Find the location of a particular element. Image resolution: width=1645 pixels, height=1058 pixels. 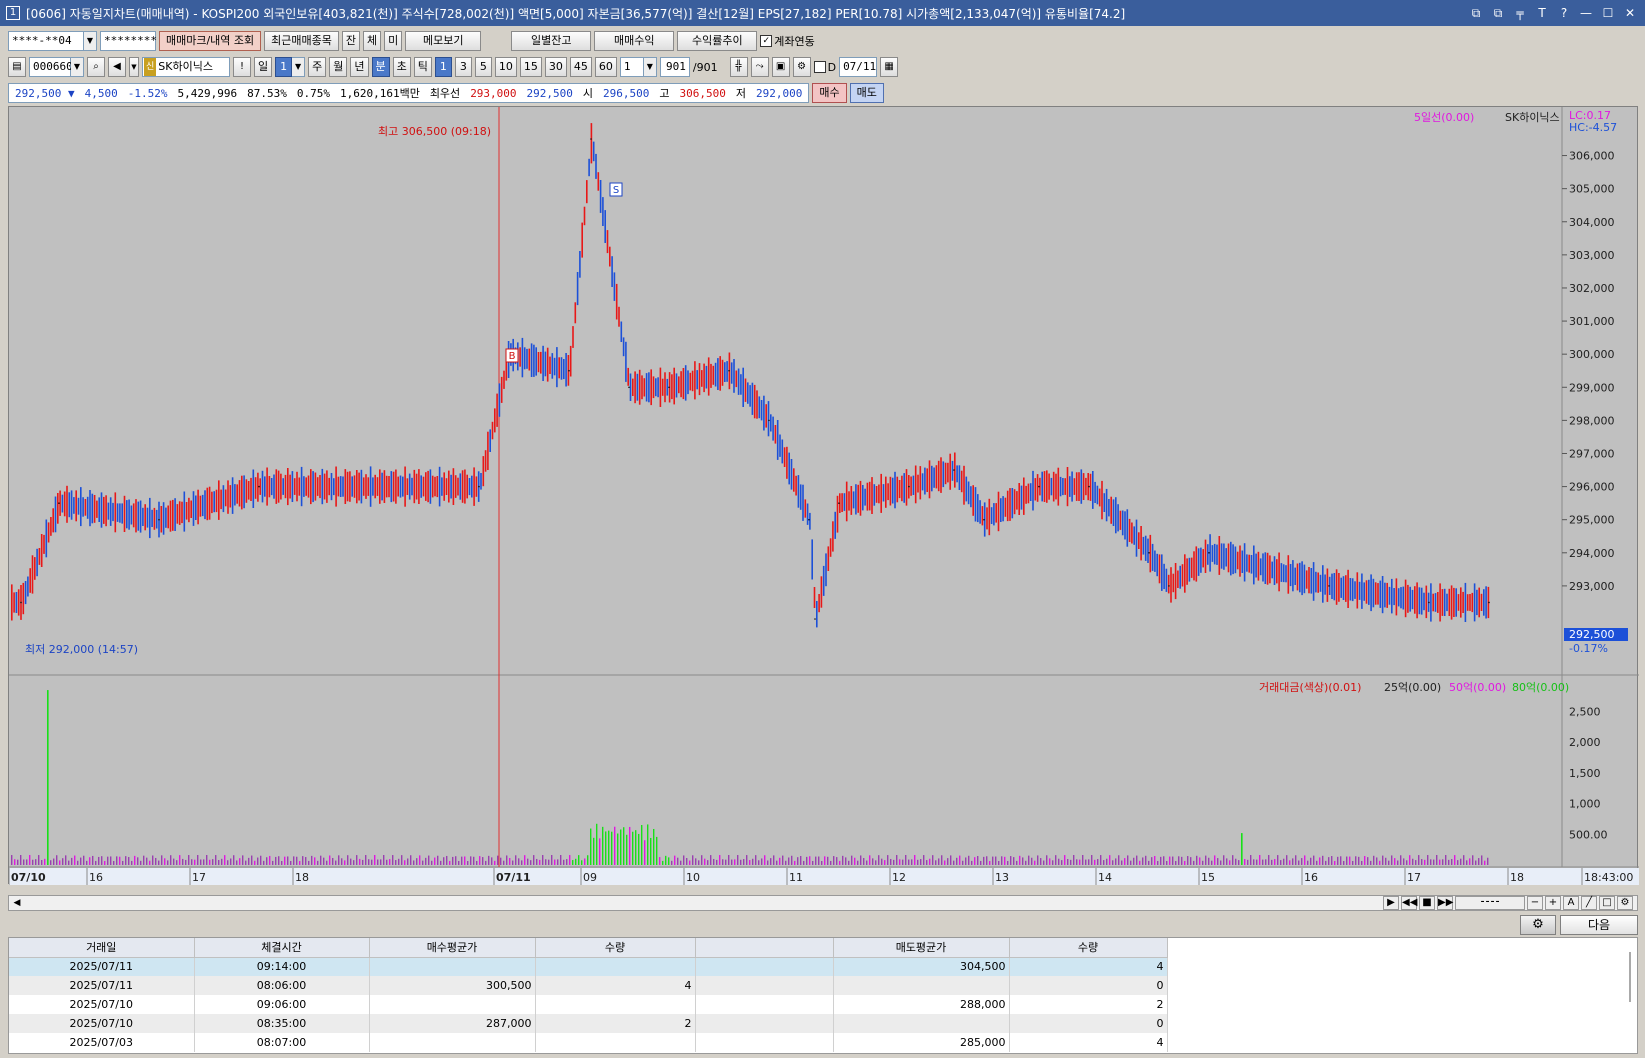

font-icon: T is located at coordinates (1542, 13).